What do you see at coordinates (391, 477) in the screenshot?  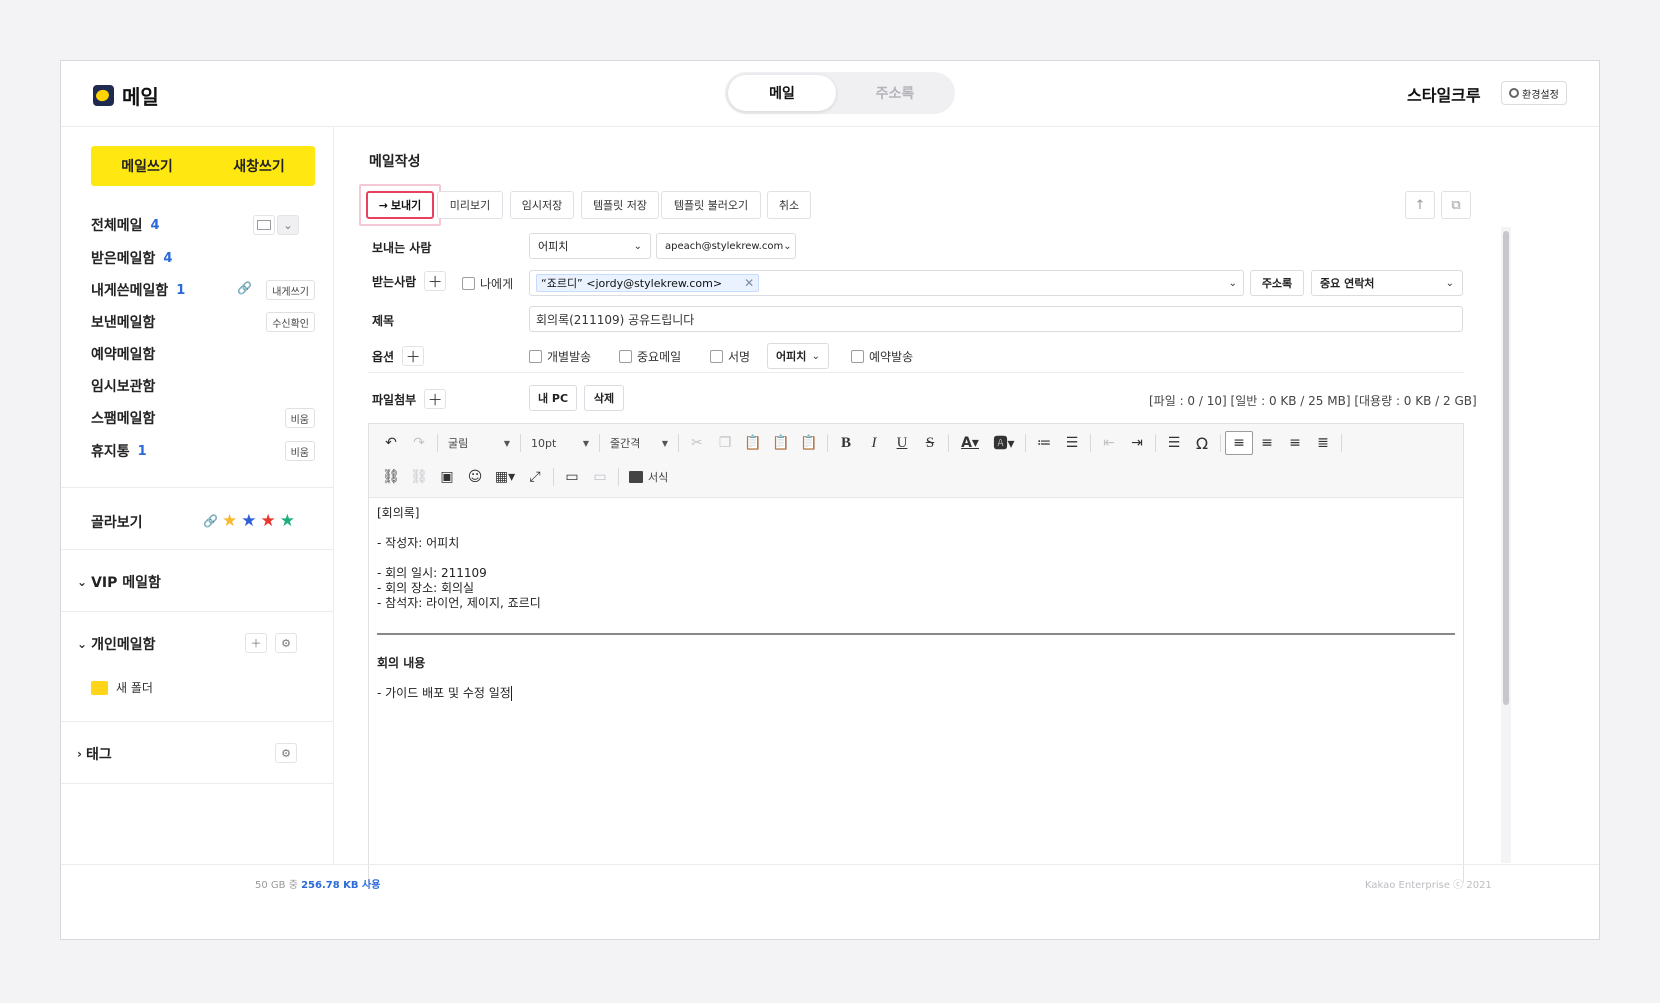 I see `link-icon: ⛓` at bounding box center [391, 477].